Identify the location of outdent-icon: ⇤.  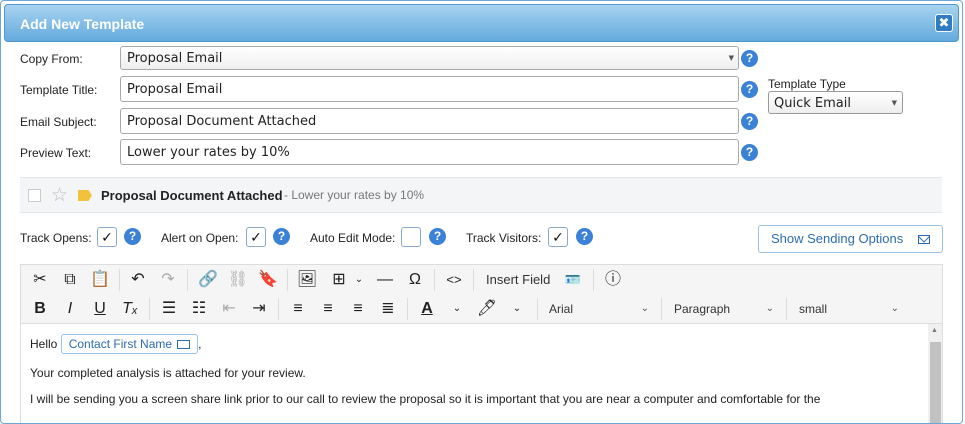
(229, 308).